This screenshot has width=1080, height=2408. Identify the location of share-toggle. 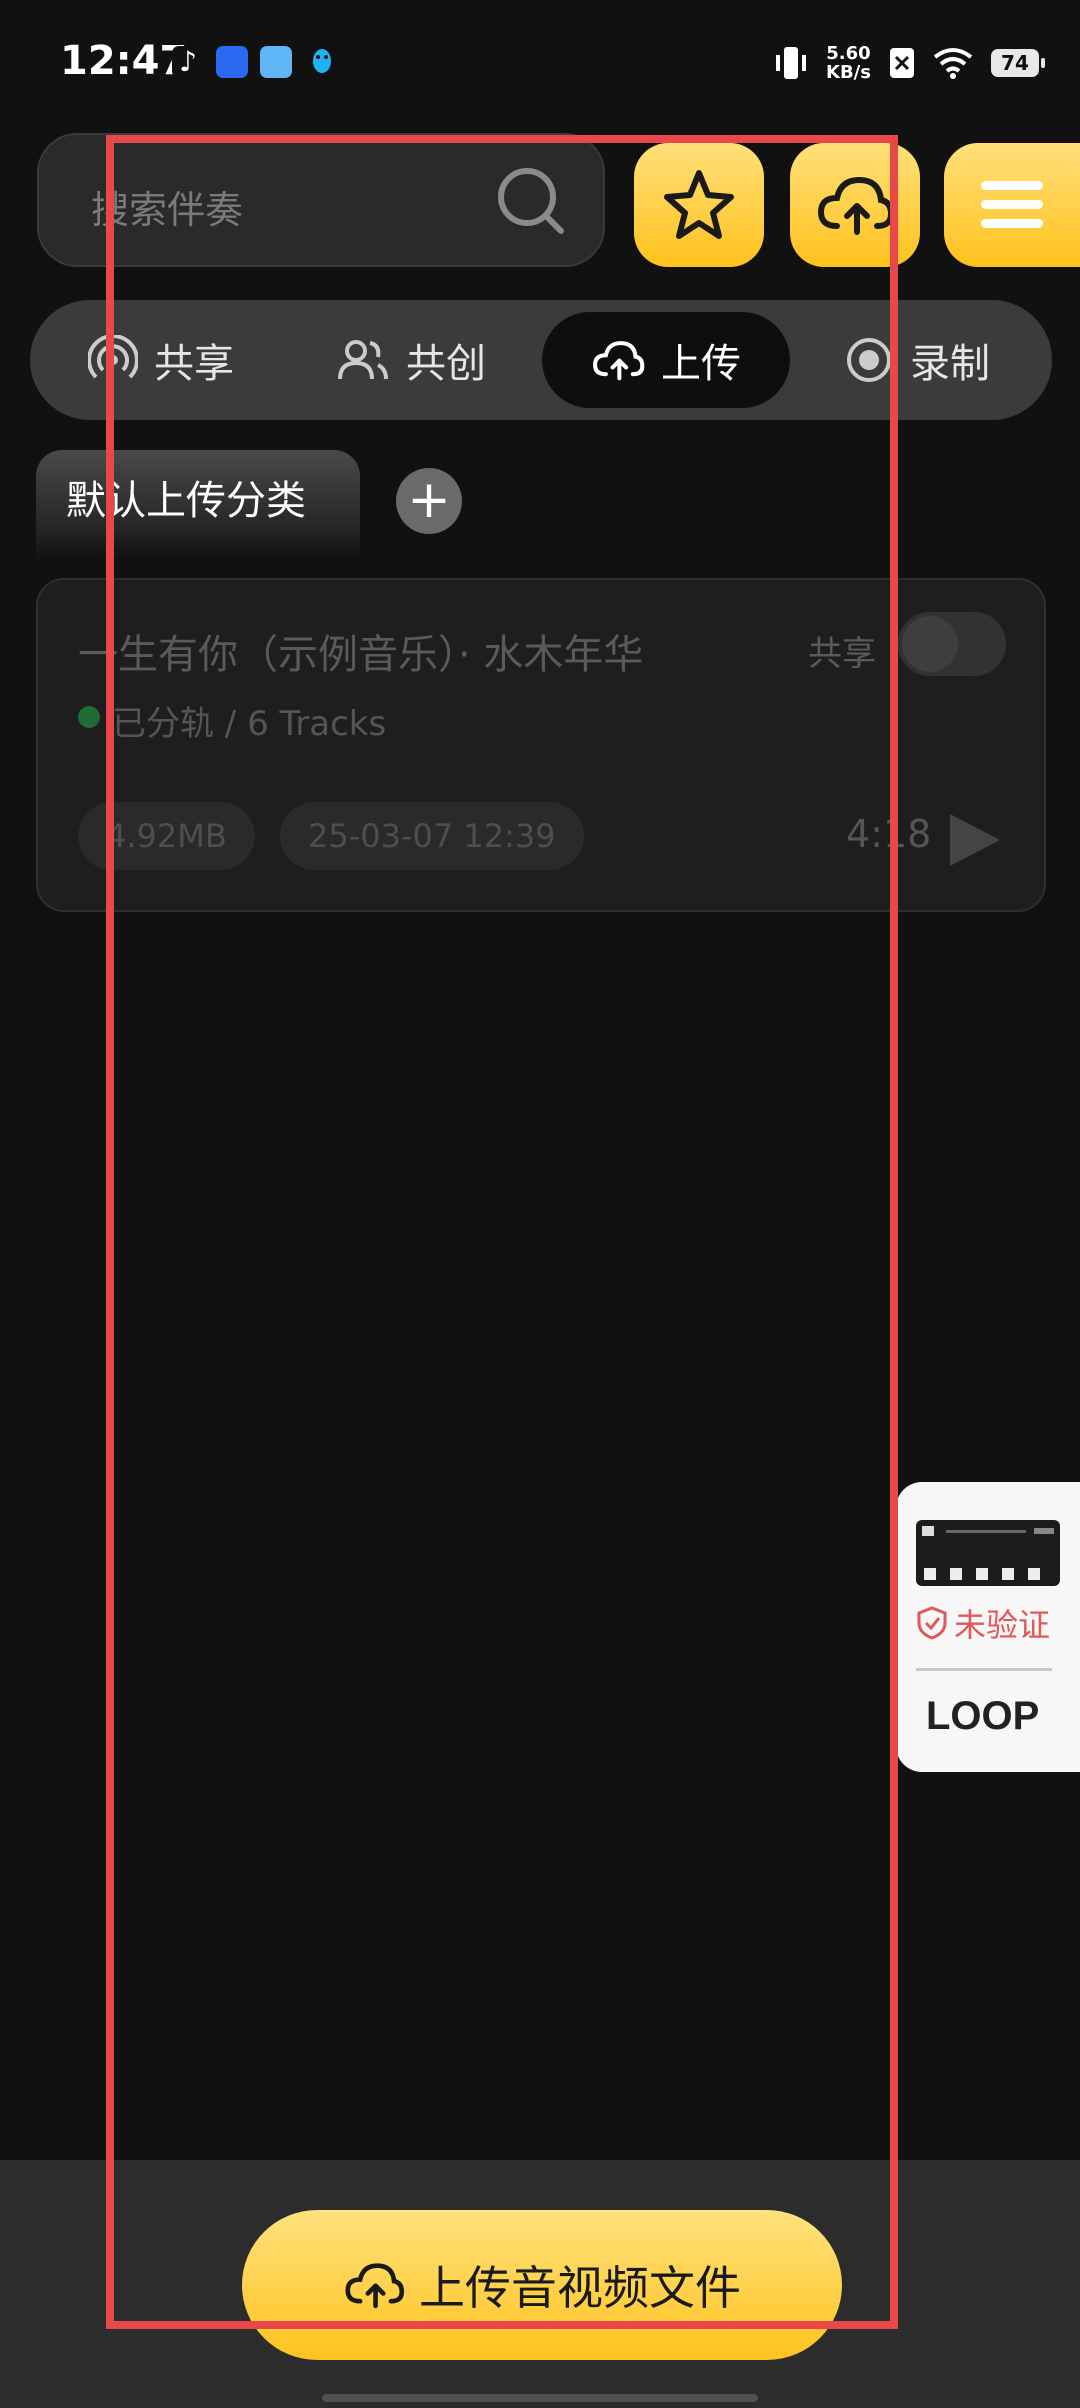
(952, 644).